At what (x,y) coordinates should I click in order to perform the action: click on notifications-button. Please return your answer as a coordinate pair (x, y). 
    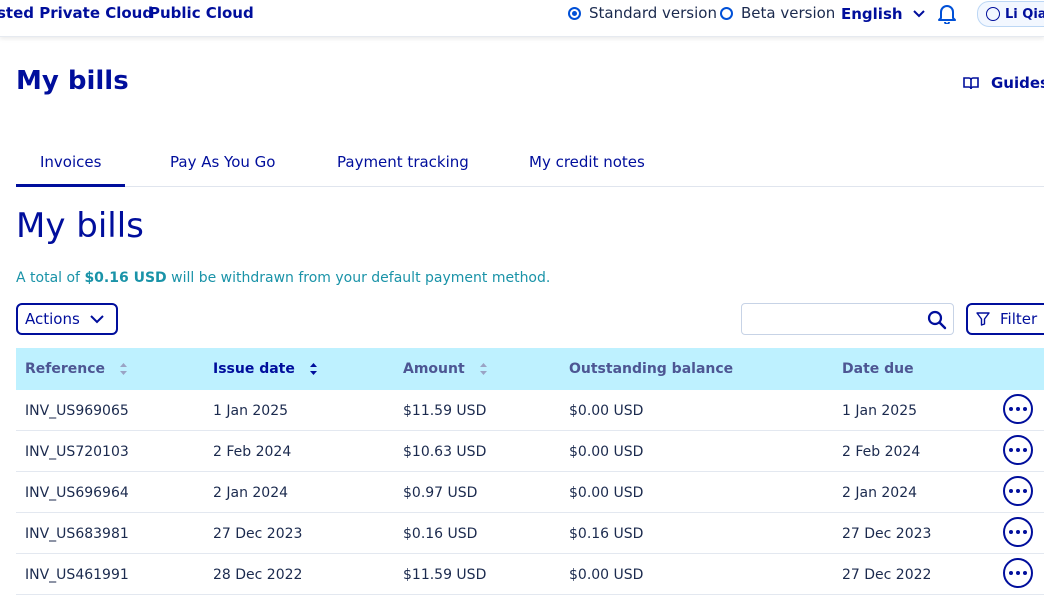
    Looking at the image, I should click on (947, 15).